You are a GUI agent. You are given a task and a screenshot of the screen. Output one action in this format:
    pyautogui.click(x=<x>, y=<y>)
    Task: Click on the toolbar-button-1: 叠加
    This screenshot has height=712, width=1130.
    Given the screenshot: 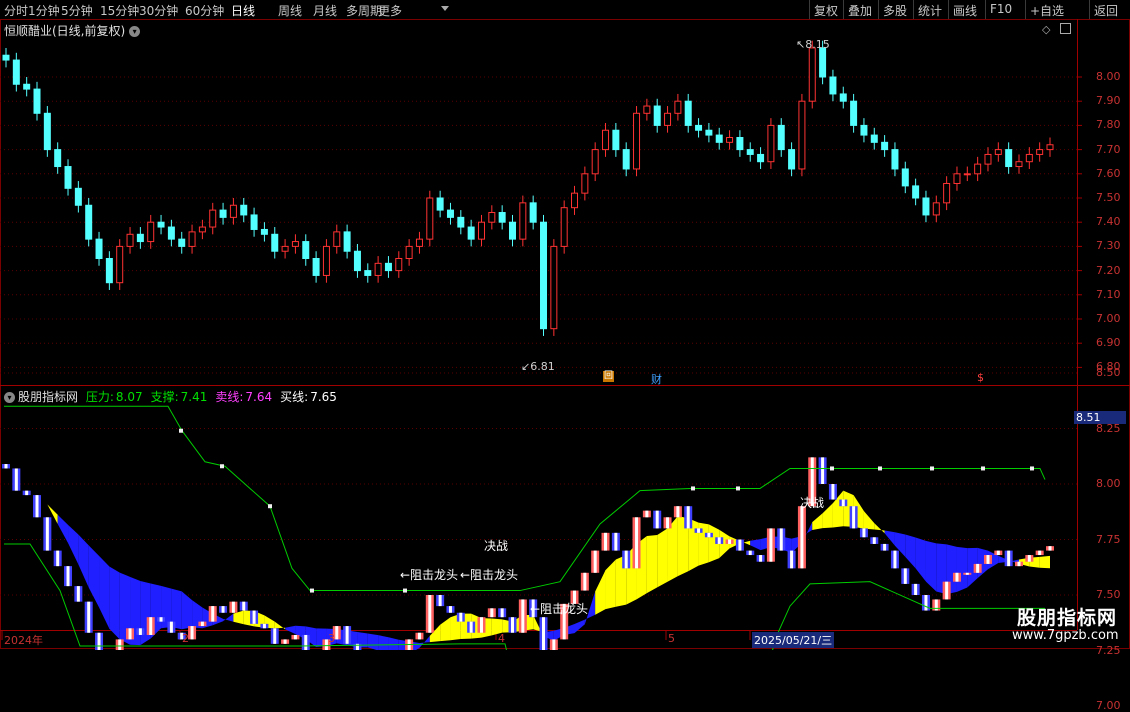 What is the action you would take?
    pyautogui.click(x=860, y=10)
    